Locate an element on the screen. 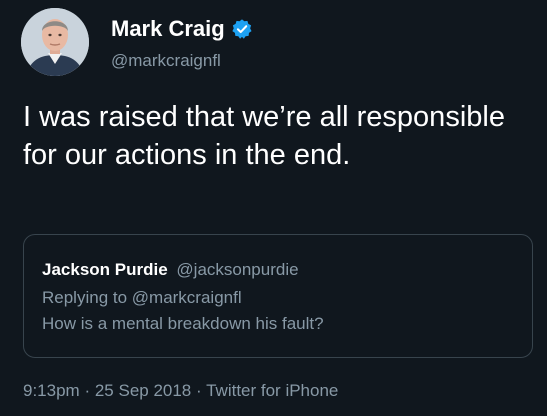 This screenshot has height=416, width=547. avatar is located at coordinates (55, 42).